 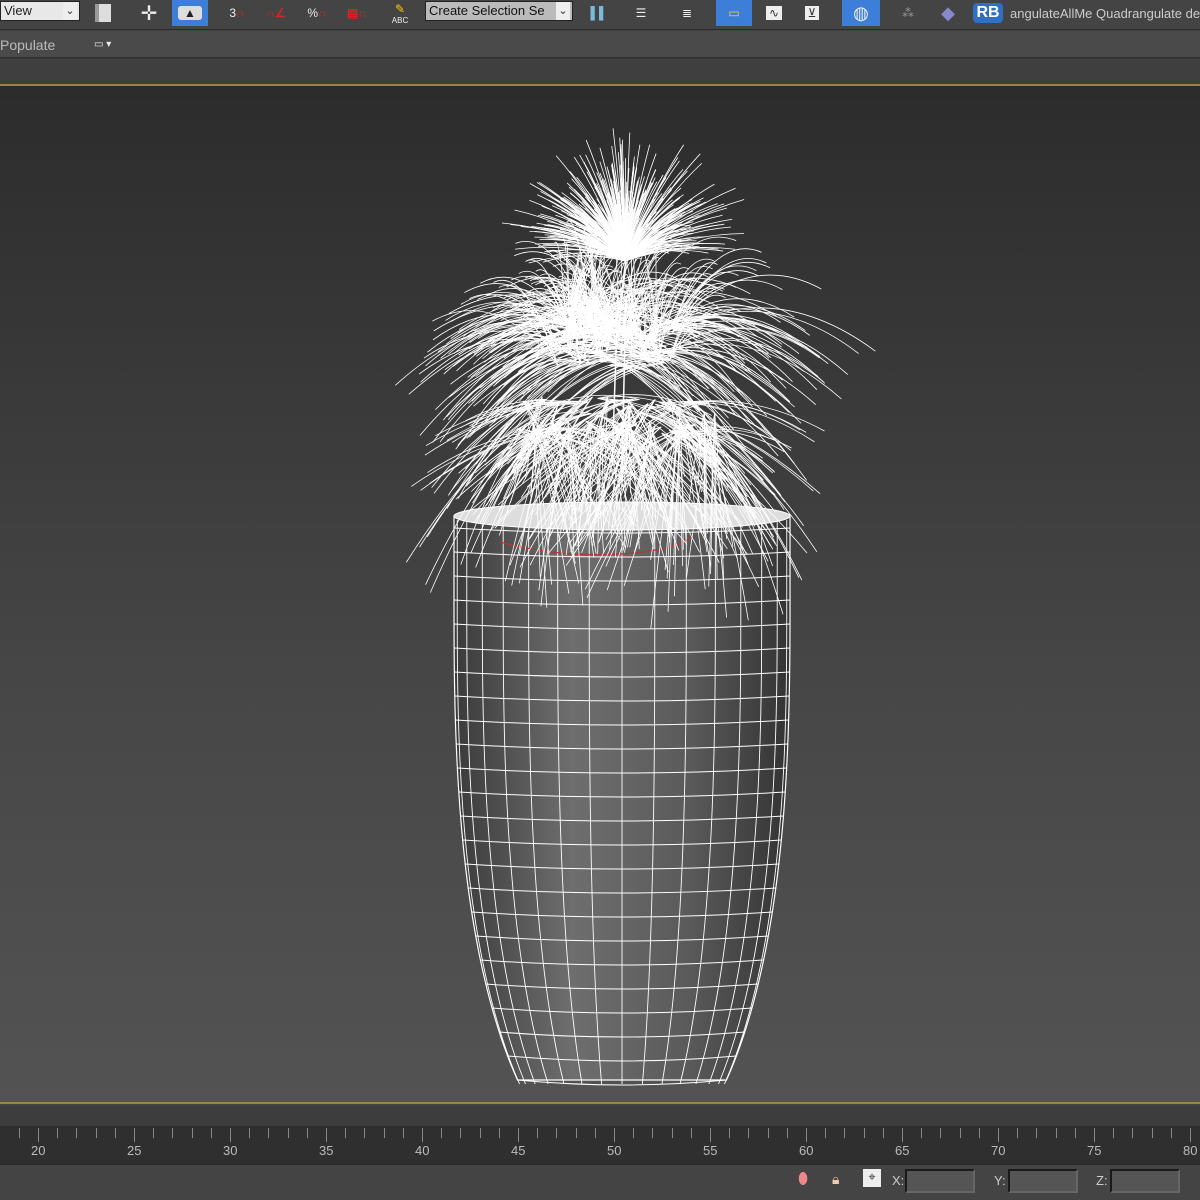 I want to click on lightbulb-icon: ▭, so click(x=734, y=13).